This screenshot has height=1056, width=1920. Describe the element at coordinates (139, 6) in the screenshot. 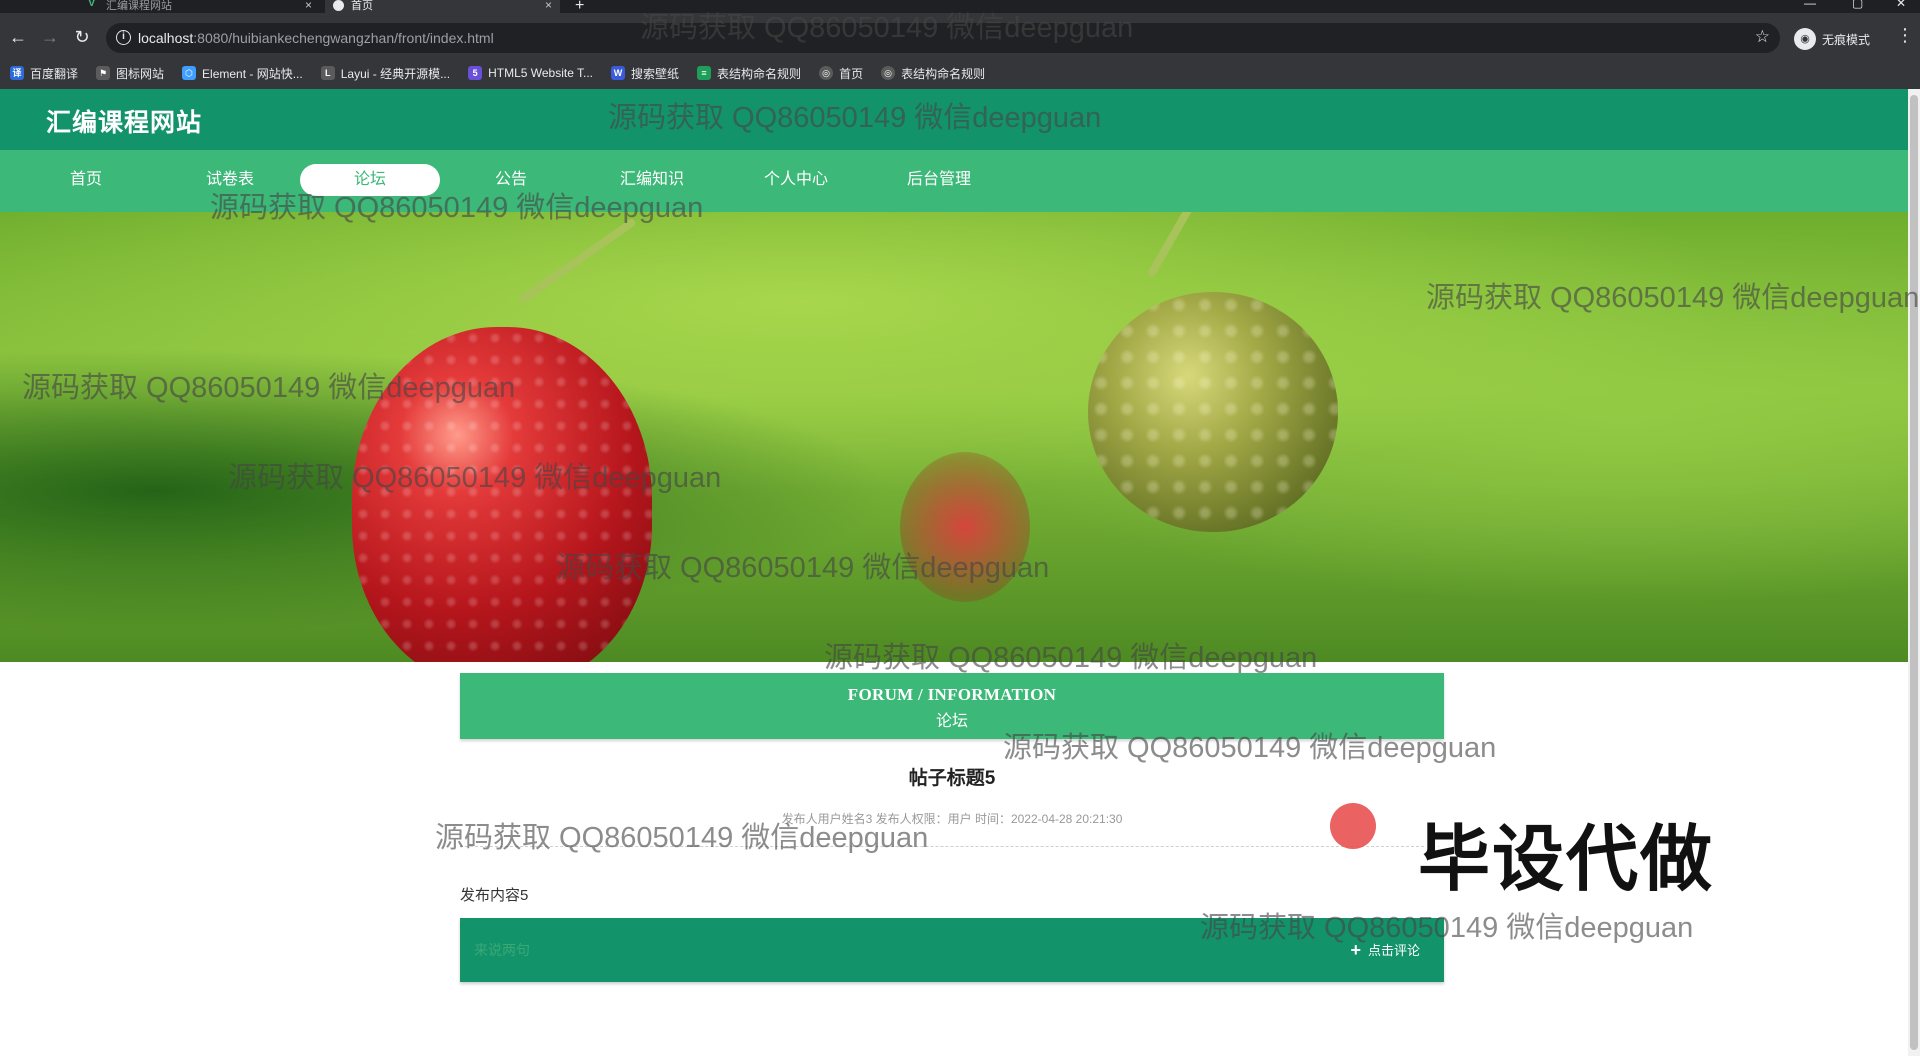

I see `tab-title: 汇编课程网站` at that location.